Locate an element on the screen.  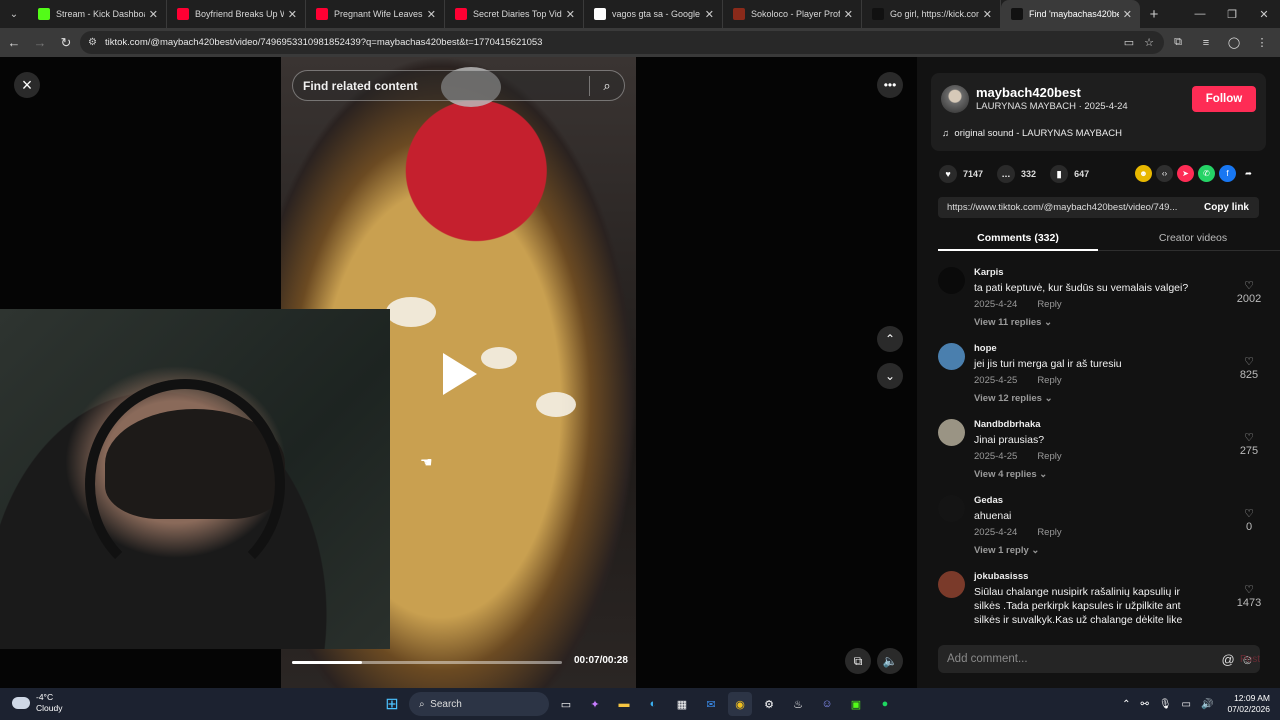
display-icon: ▭ is located at coordinates (1186, 704).